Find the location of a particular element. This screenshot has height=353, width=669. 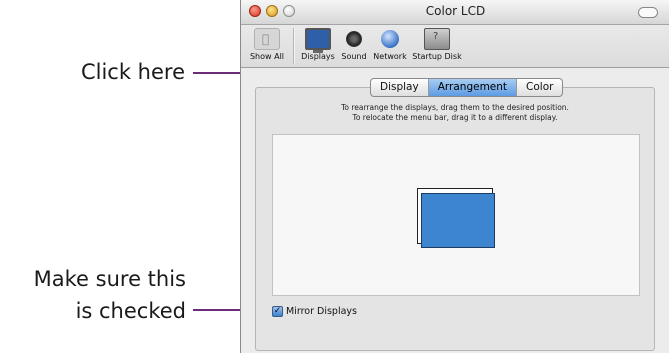

toolbar-sound: Sound is located at coordinates (354, 46).